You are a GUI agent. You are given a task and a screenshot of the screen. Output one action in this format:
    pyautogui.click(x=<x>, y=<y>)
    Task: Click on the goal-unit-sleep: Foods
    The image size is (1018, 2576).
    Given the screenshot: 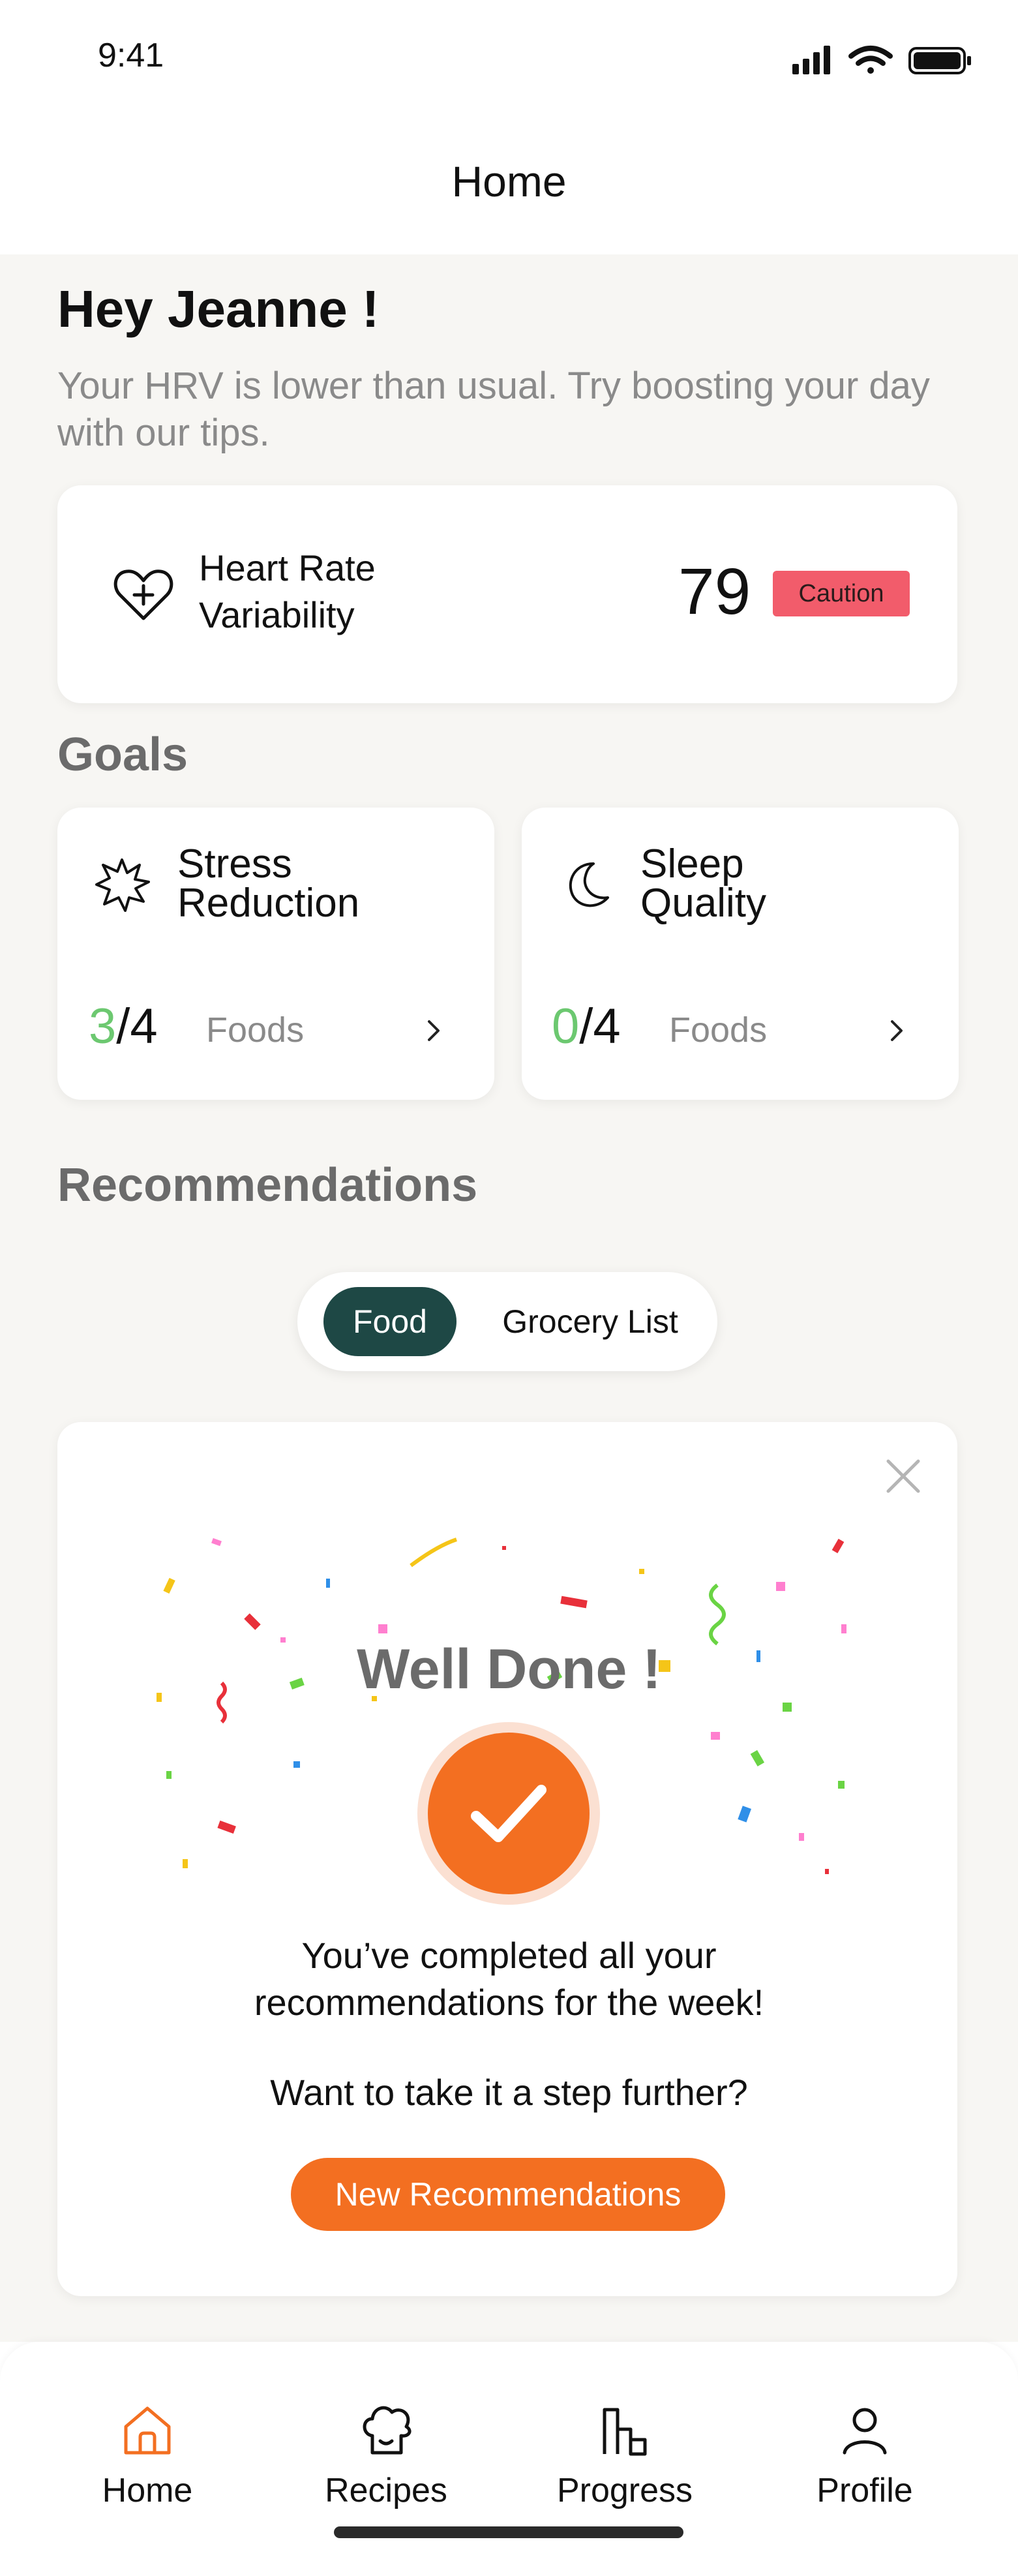 What is the action you would take?
    pyautogui.click(x=718, y=1030)
    